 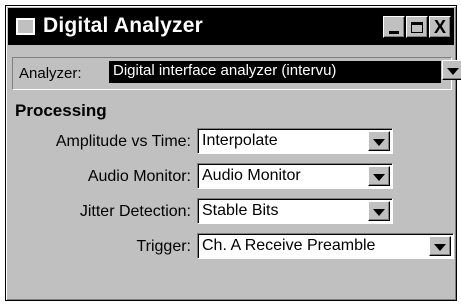 What do you see at coordinates (50, 73) in the screenshot?
I see `analyzer-label: Analyzer:` at bounding box center [50, 73].